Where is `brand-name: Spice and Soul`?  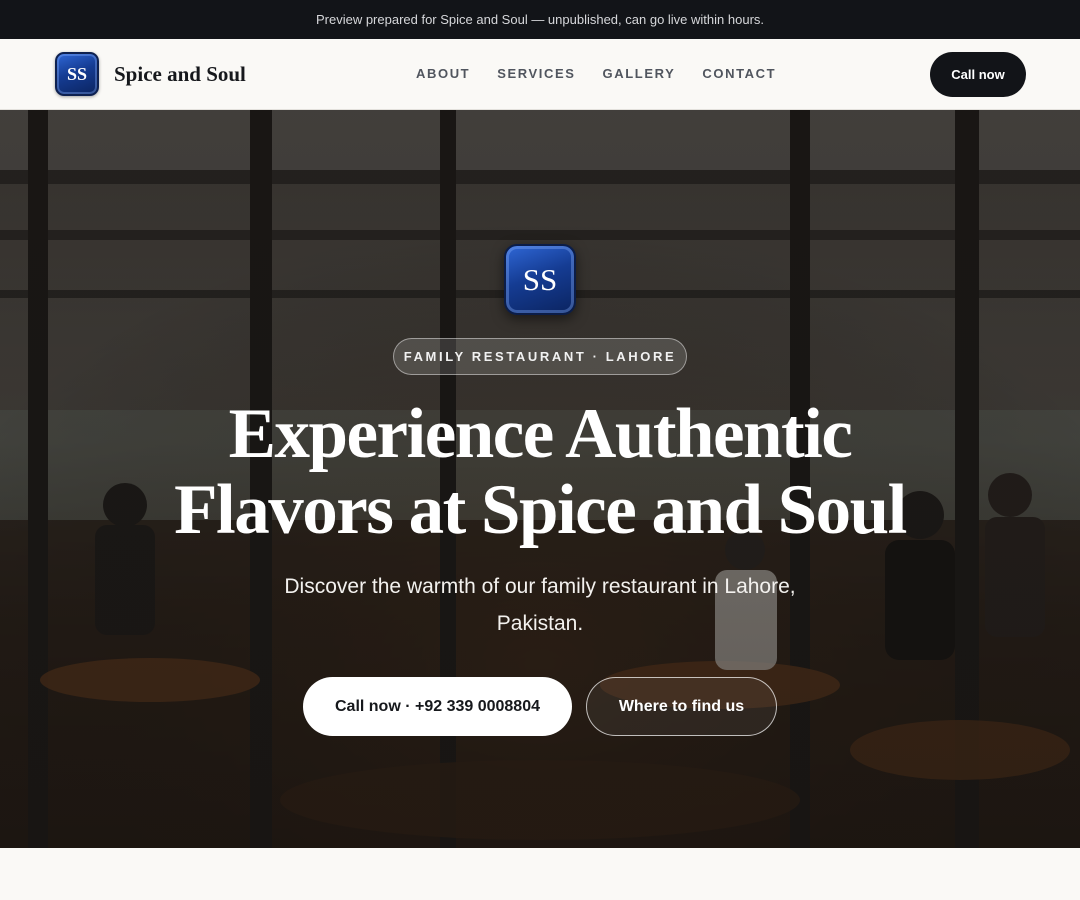
brand-name: Spice and Soul is located at coordinates (180, 73).